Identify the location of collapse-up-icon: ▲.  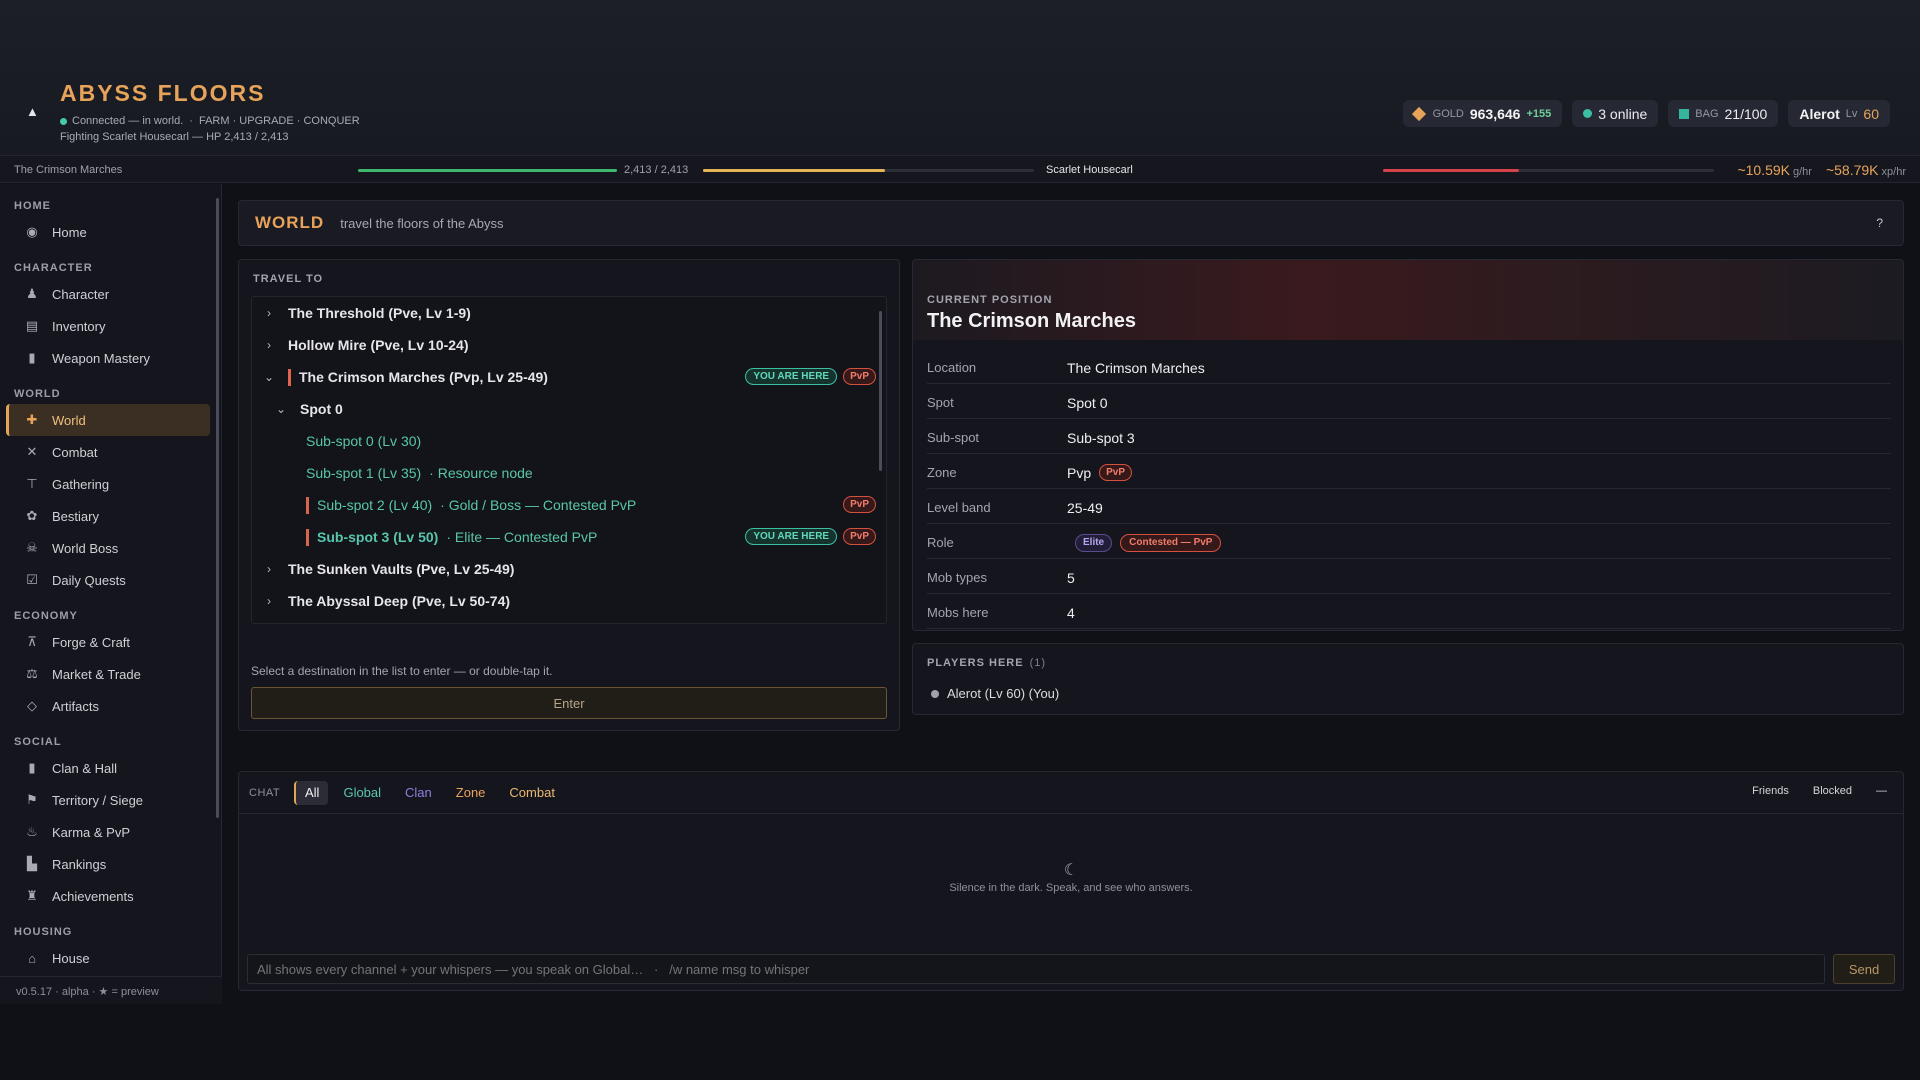
(34, 112).